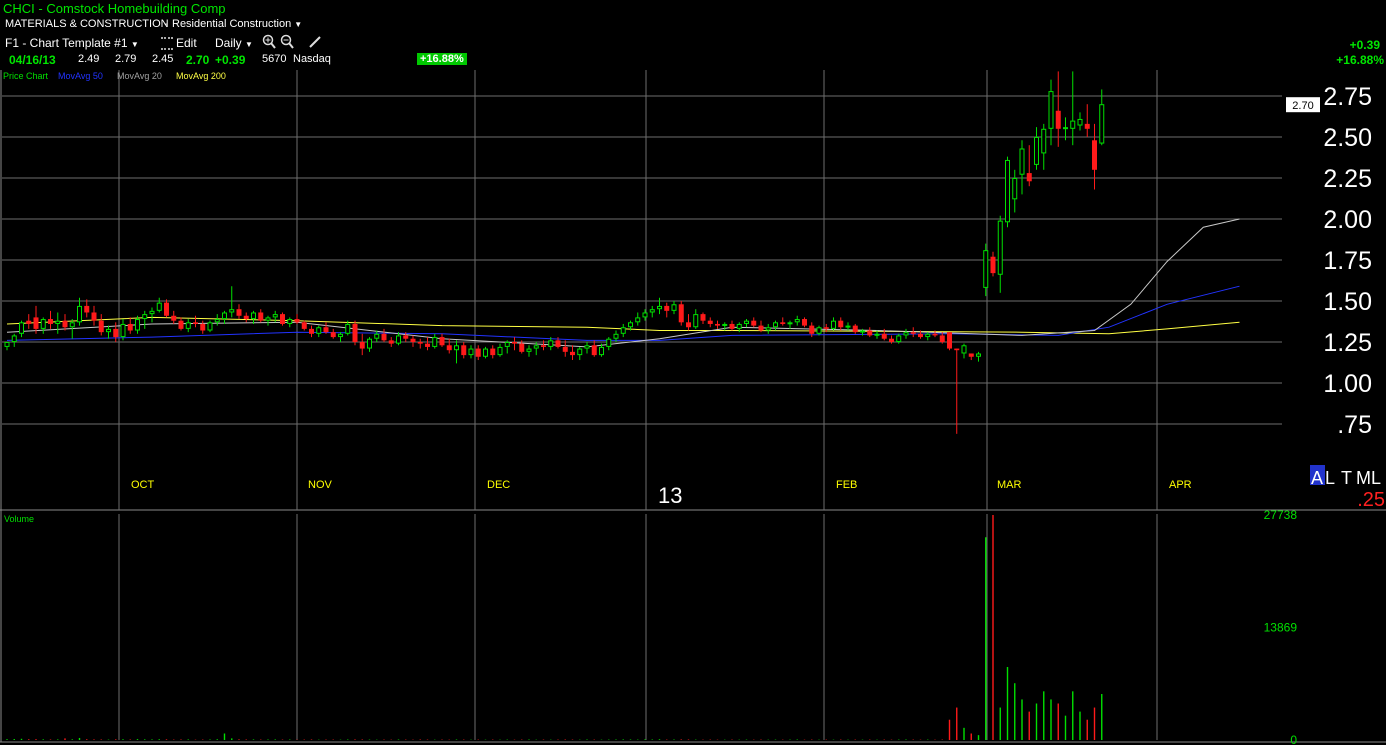 The width and height of the screenshot is (1386, 745). Describe the element at coordinates (1281, 628) in the screenshot. I see `volume-tick-label: 13869` at that location.